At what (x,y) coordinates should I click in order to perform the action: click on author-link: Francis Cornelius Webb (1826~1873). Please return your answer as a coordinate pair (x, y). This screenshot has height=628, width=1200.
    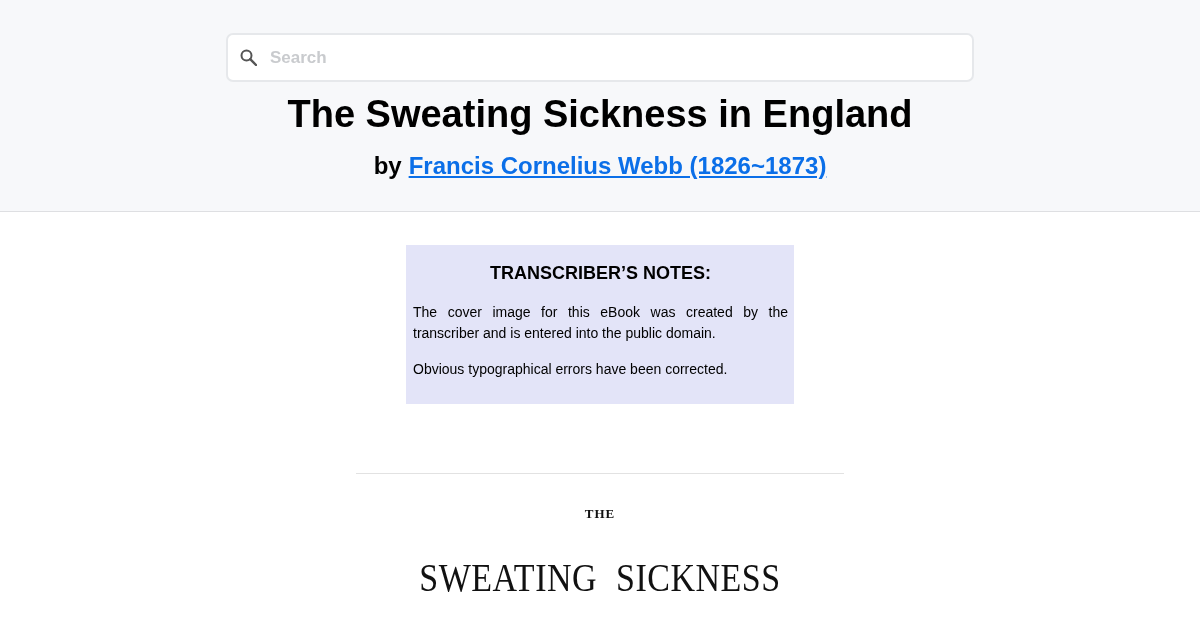
    Looking at the image, I should click on (617, 166).